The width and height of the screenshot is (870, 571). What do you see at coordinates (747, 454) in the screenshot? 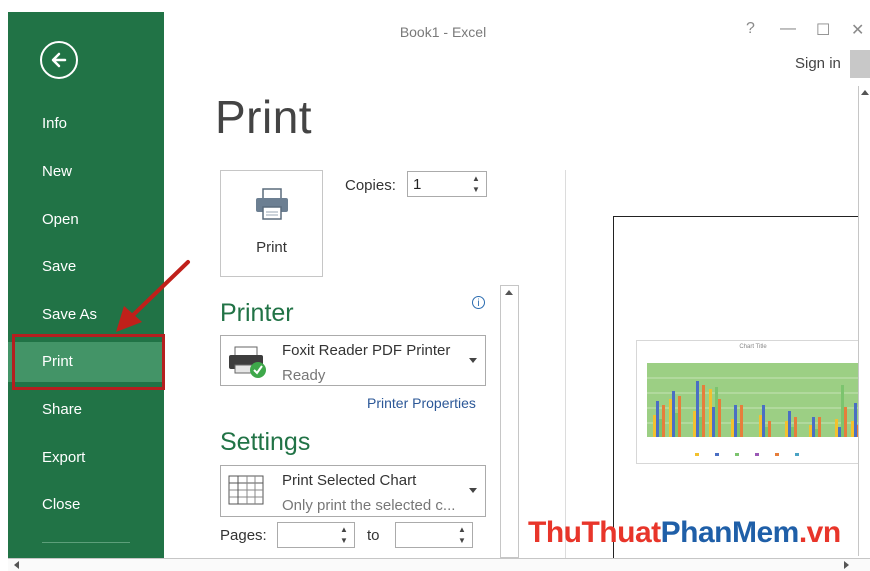
I see `chart-legend` at bounding box center [747, 454].